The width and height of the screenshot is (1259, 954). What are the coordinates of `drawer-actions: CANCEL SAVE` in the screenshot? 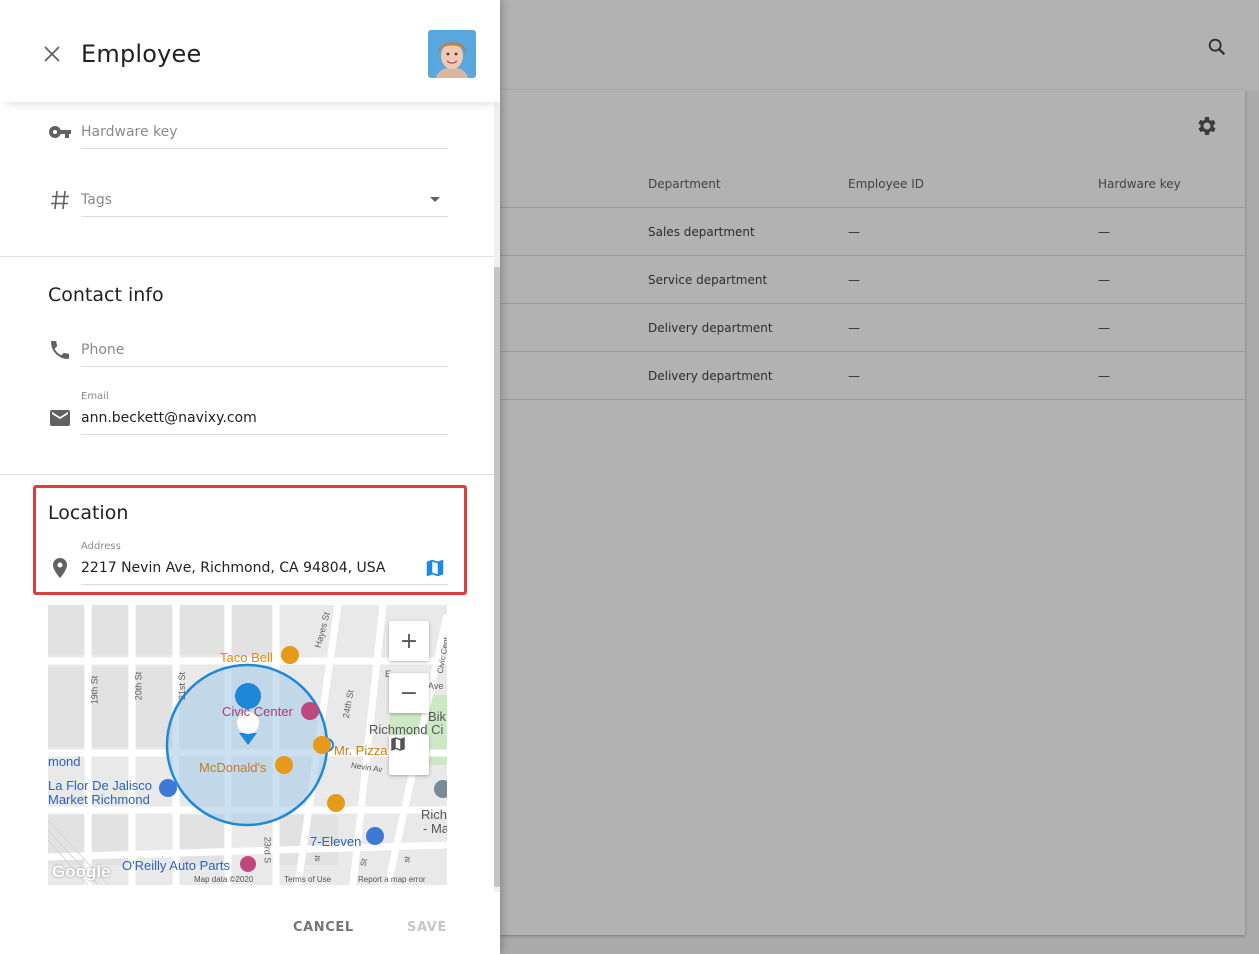 It's located at (250, 923).